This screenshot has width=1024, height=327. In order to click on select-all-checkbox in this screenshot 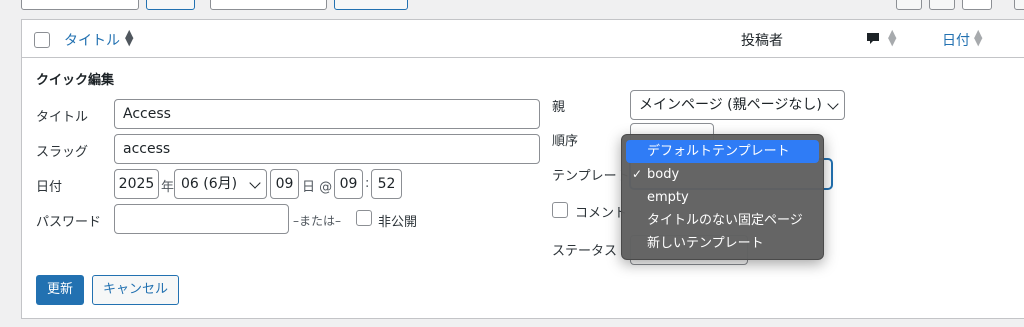, I will do `click(42, 40)`.